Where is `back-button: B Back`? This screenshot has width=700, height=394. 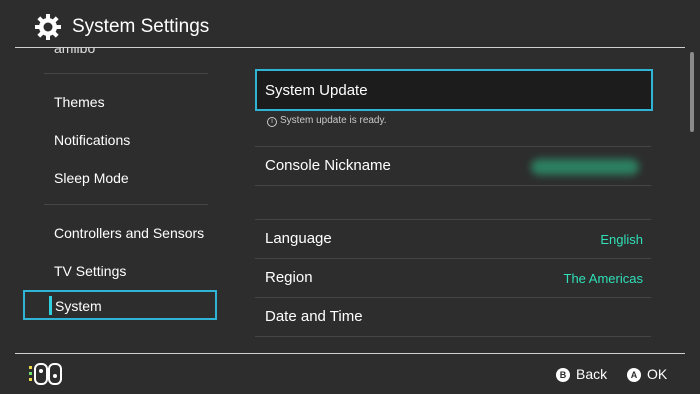
back-button: B Back is located at coordinates (581, 374).